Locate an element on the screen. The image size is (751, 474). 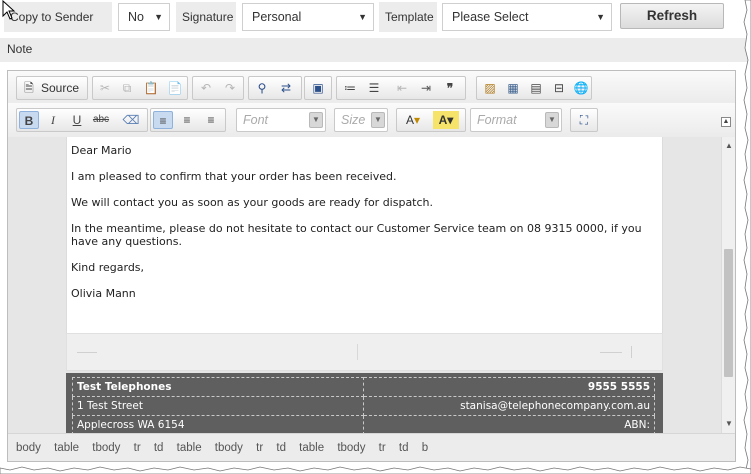
note-label: Note is located at coordinates (375, 50).